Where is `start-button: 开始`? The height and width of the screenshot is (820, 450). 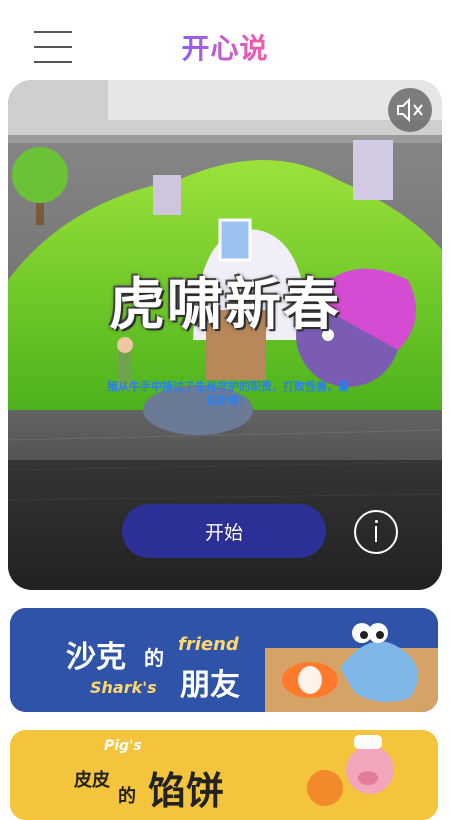
start-button: 开始 is located at coordinates (224, 531).